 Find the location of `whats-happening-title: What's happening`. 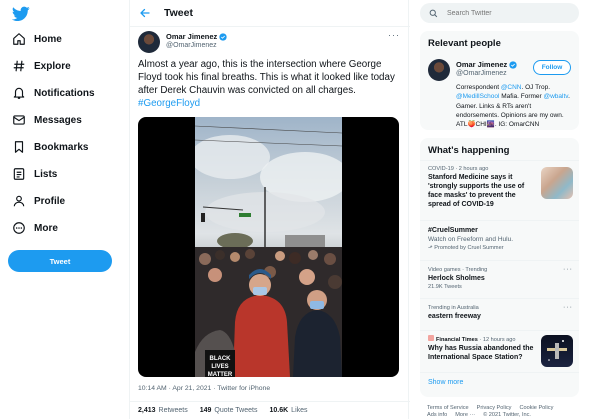

whats-happening-title: What's happening is located at coordinates (469, 150).